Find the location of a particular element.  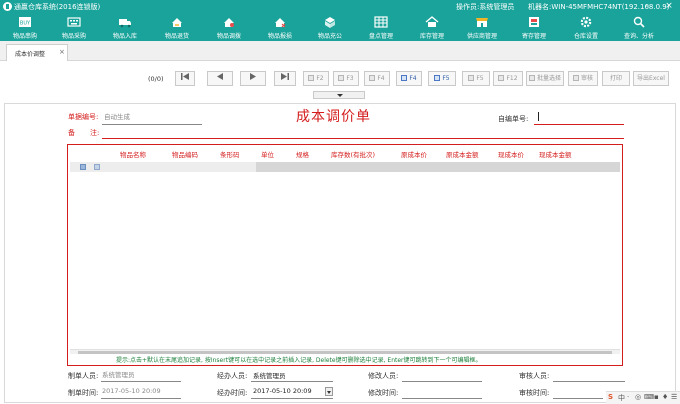

review-time-underline is located at coordinates (578, 398).